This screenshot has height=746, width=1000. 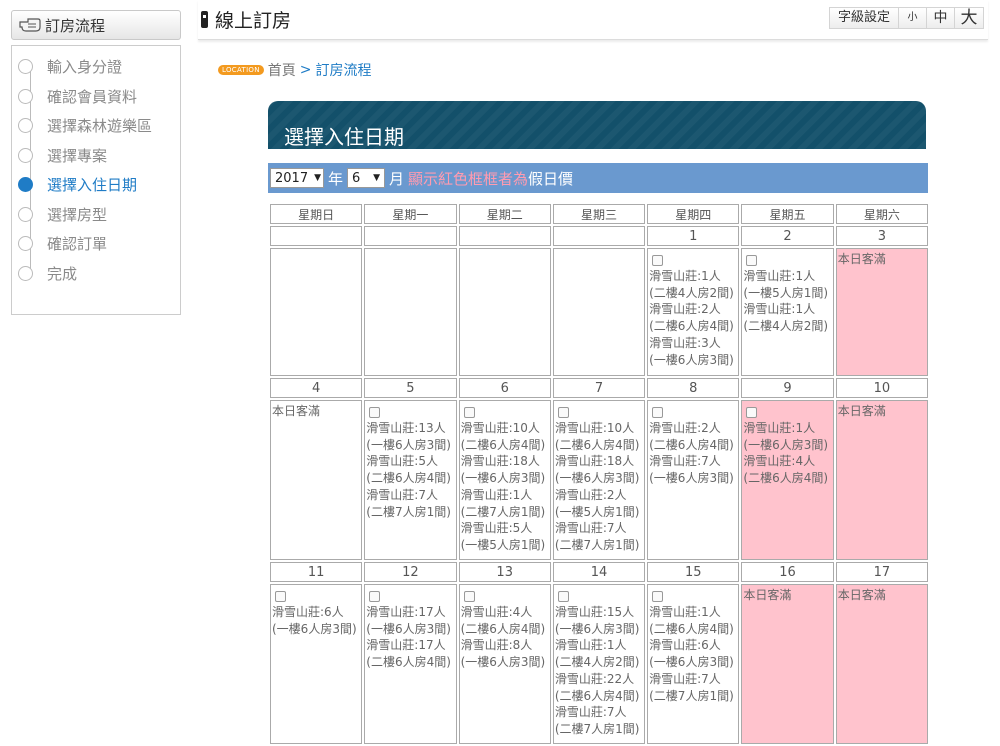 I want to click on font-size-label: 字級設定, so click(x=865, y=18).